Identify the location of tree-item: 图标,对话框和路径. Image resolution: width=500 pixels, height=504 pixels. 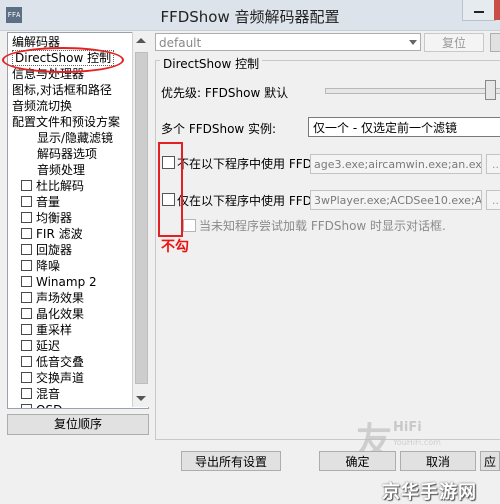
(62, 90).